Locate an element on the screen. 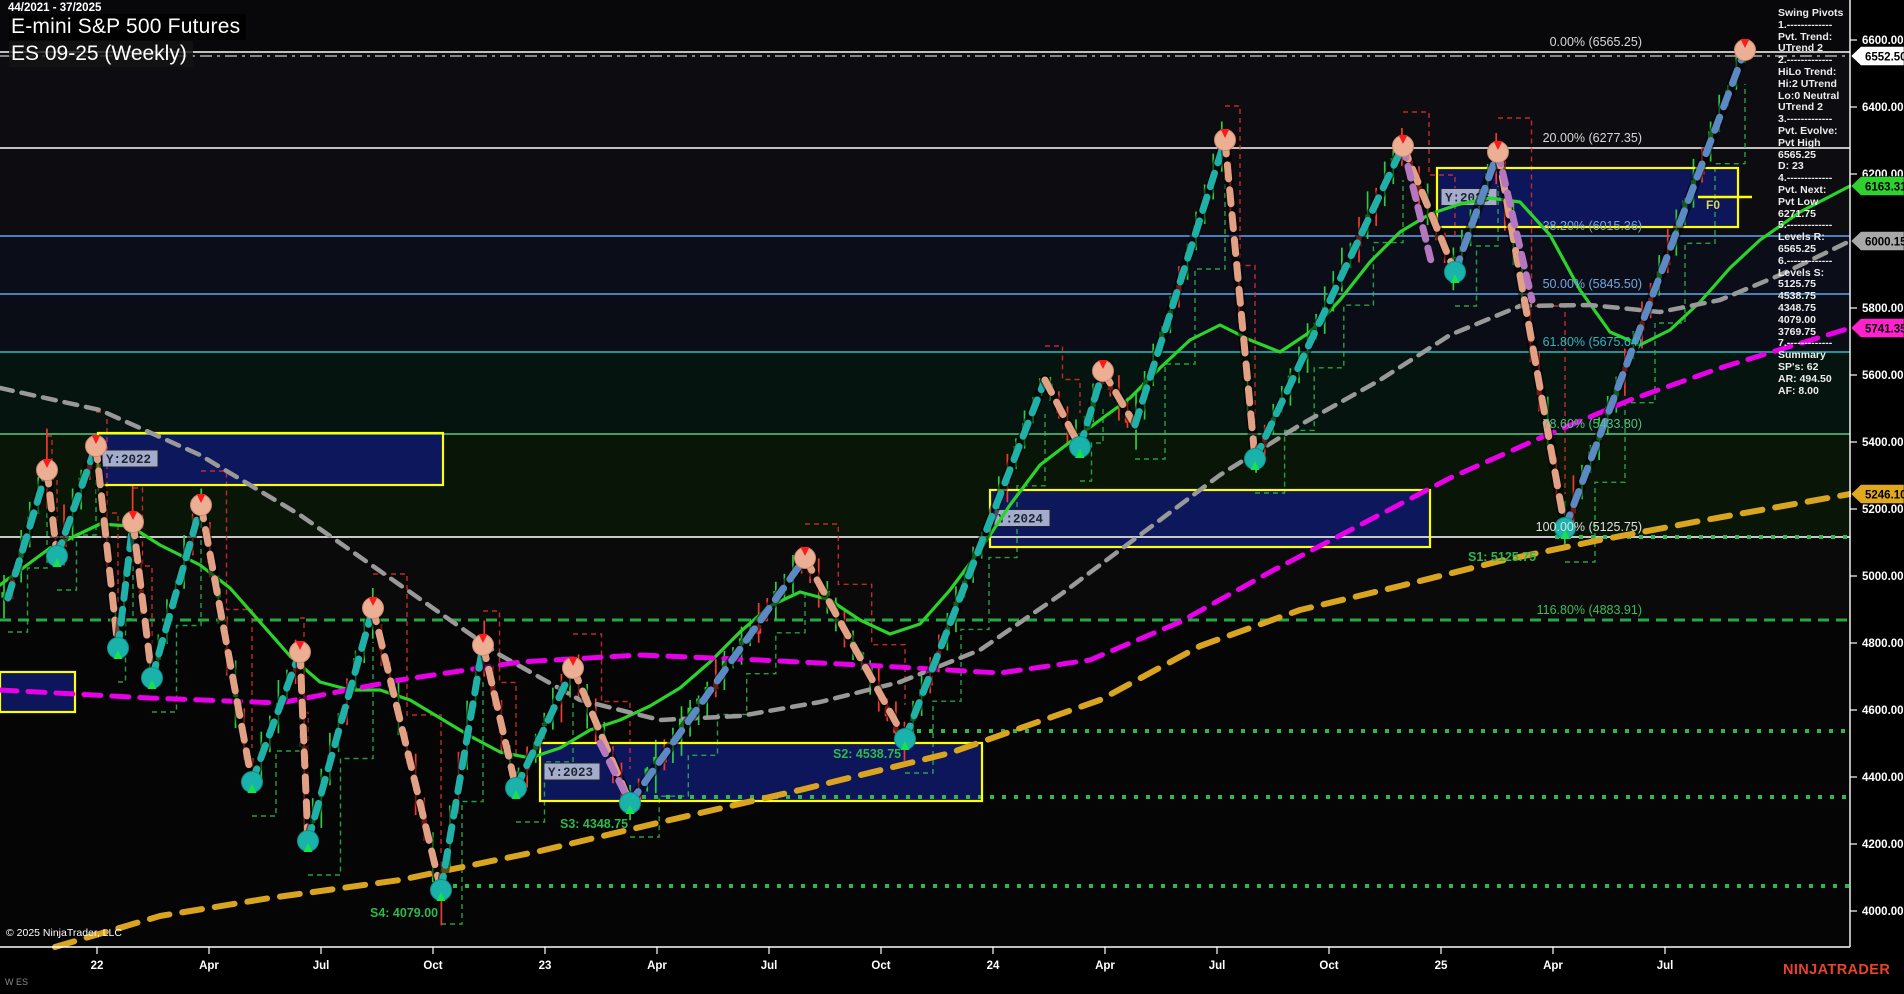  time-axis-label: 24 is located at coordinates (993, 966).